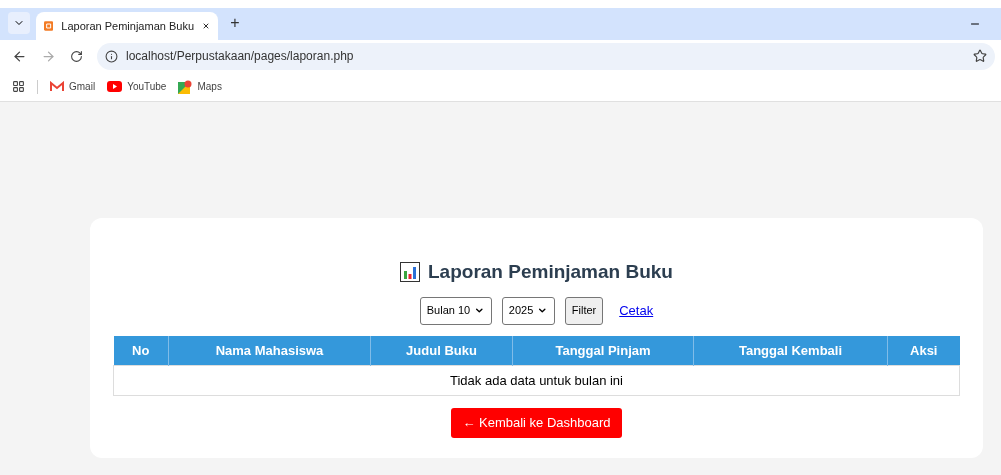 The image size is (1001, 475). What do you see at coordinates (441, 350) in the screenshot?
I see `column-header: Judul Buku` at bounding box center [441, 350].